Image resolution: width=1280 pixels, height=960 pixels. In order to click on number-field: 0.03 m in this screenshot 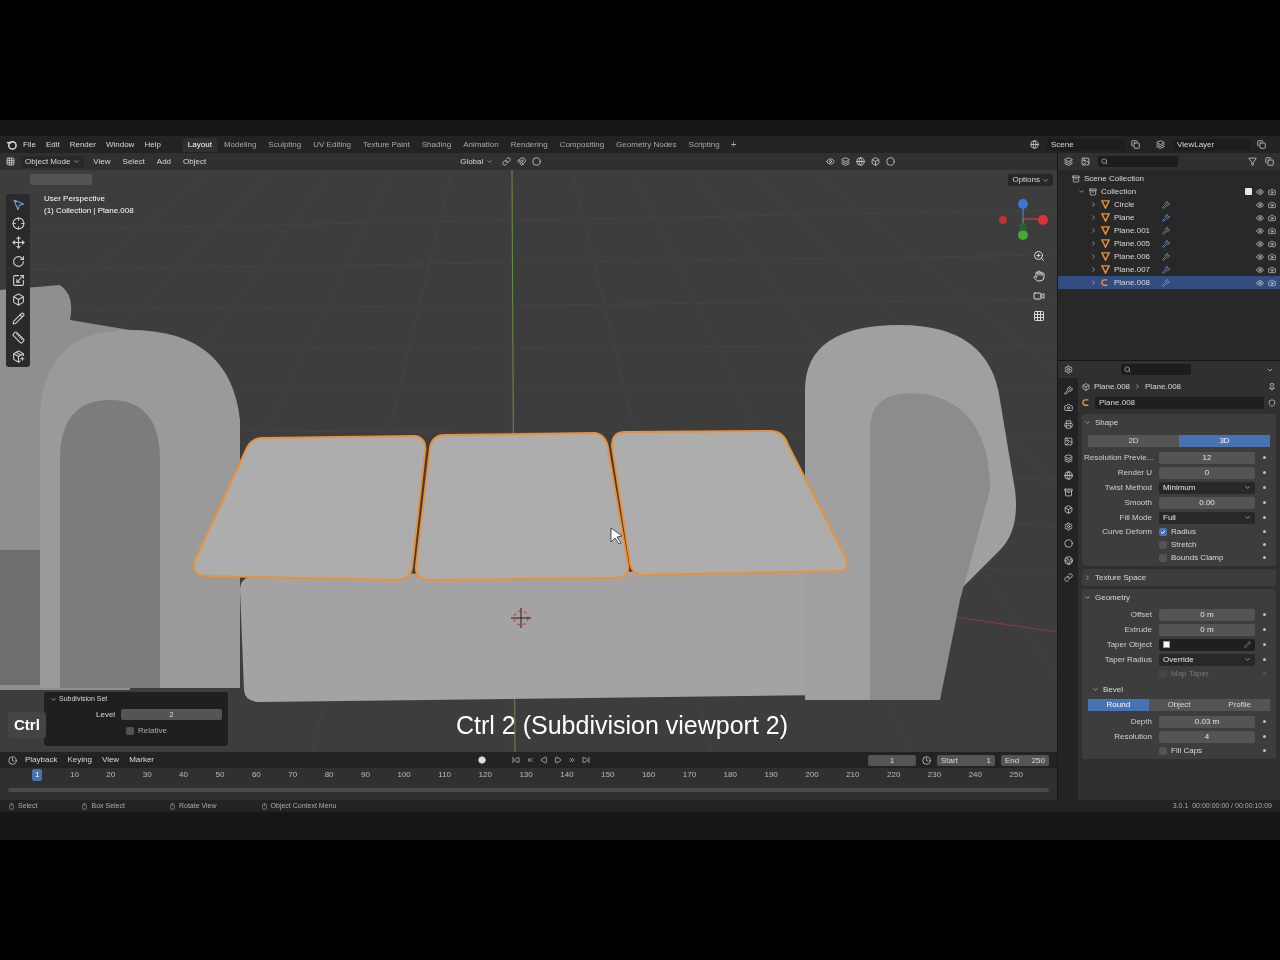, I will do `click(1207, 721)`.